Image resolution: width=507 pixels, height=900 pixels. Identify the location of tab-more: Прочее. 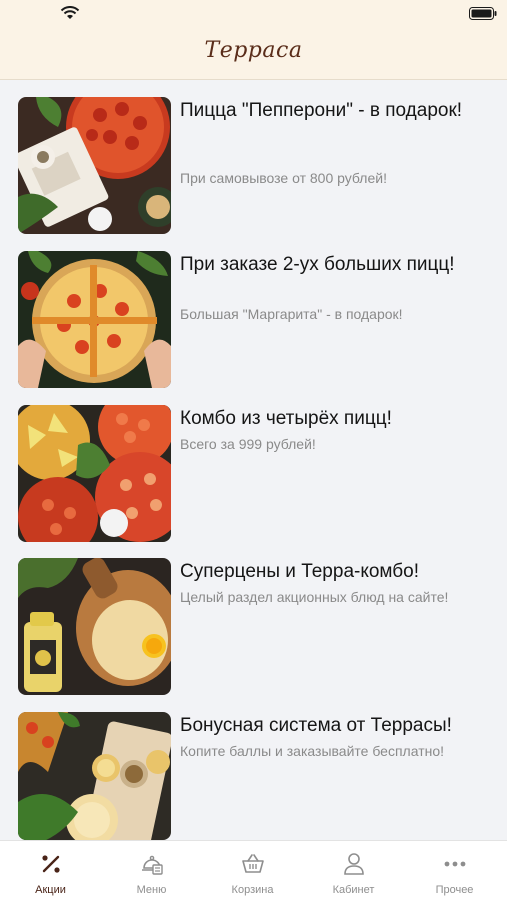
(454, 870).